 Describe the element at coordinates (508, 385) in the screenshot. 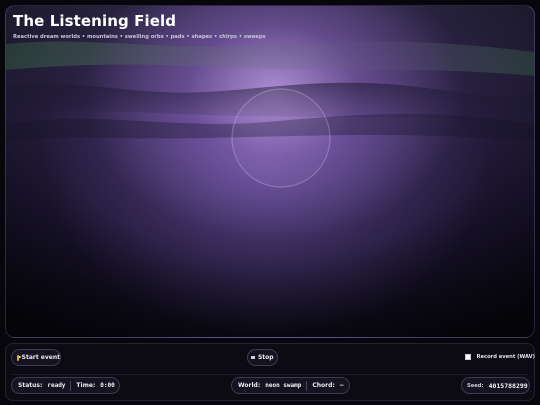

I see `seed-value: 4015788299` at that location.